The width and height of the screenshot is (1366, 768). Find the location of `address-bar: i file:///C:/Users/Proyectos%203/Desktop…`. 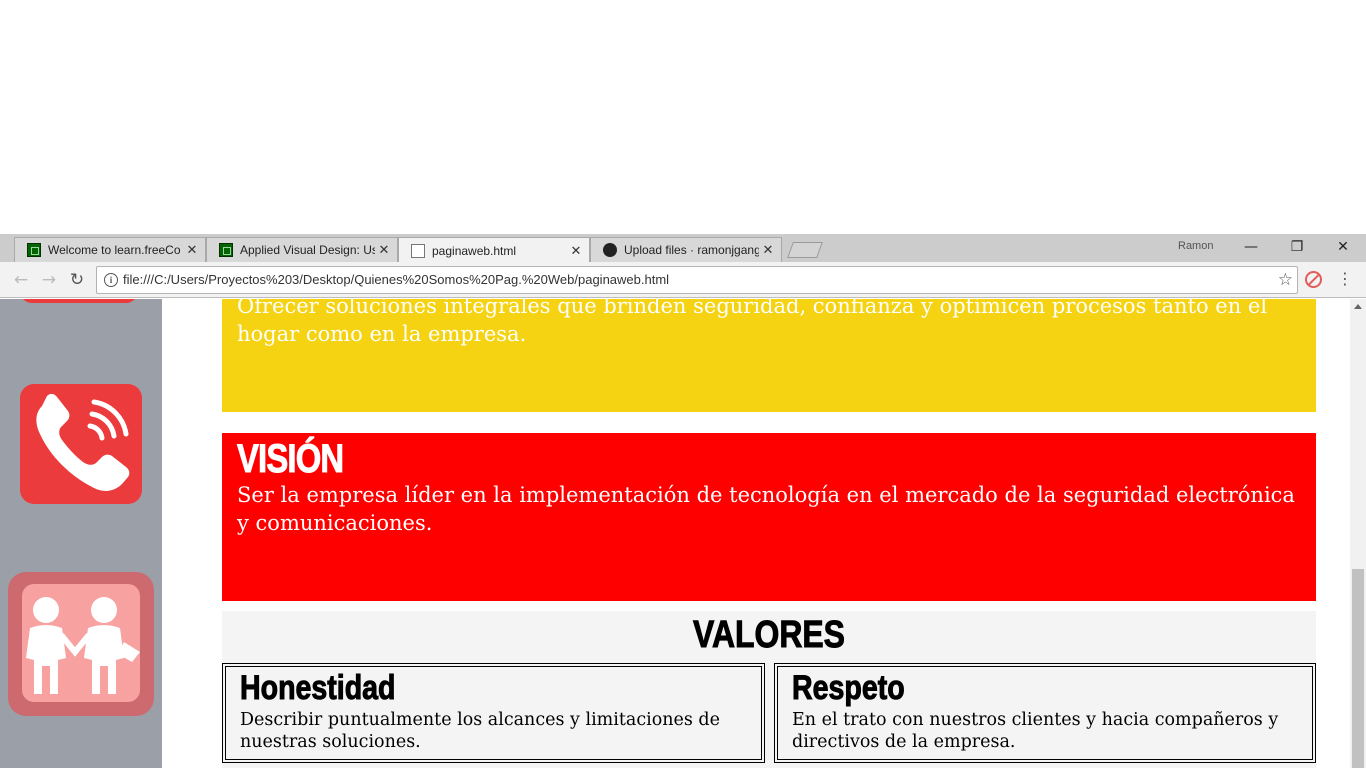

address-bar: i file:///C:/Users/Proyectos%203/Desktop… is located at coordinates (697, 280).